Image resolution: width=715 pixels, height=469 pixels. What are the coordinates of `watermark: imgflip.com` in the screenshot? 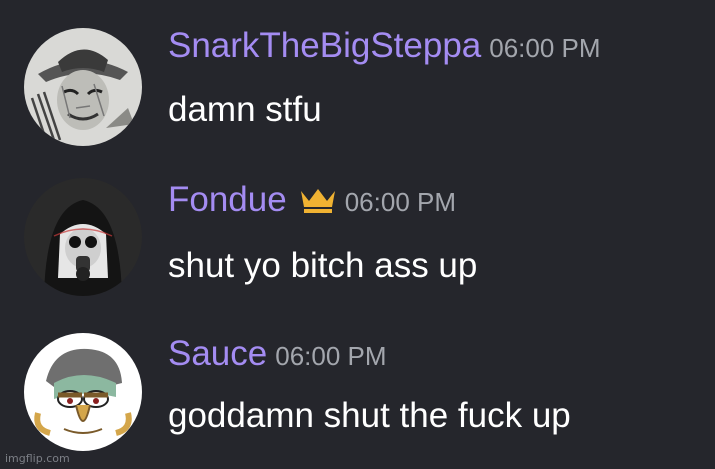 It's located at (37, 458).